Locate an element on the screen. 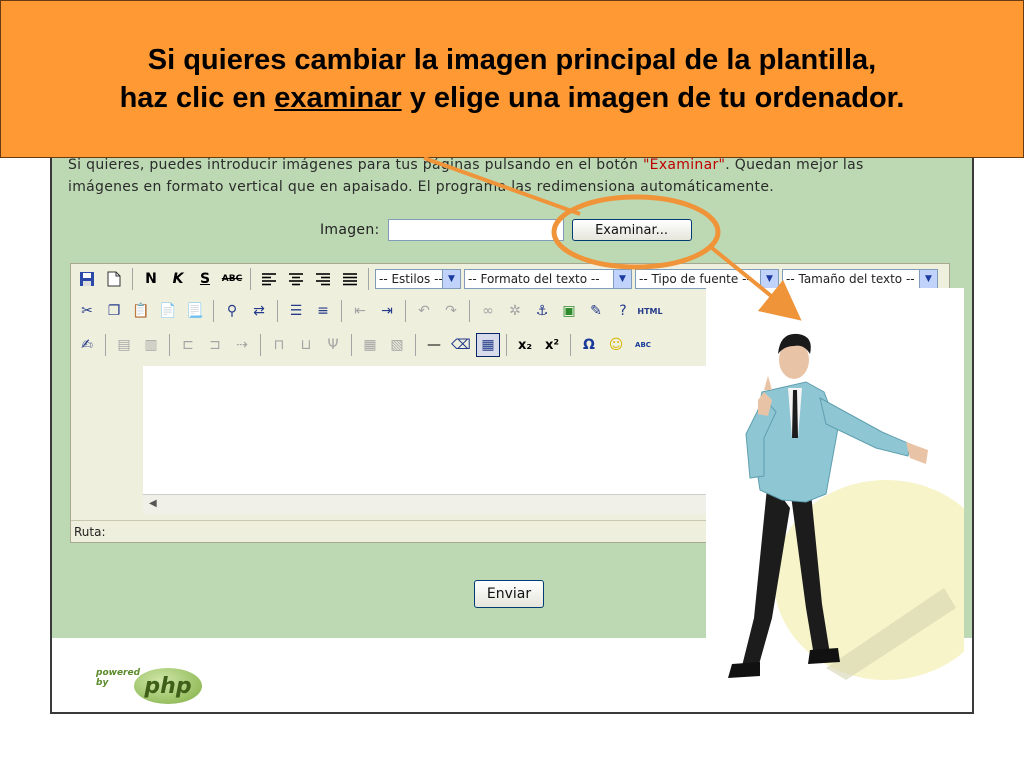  html-source-button: HTML is located at coordinates (649, 311).